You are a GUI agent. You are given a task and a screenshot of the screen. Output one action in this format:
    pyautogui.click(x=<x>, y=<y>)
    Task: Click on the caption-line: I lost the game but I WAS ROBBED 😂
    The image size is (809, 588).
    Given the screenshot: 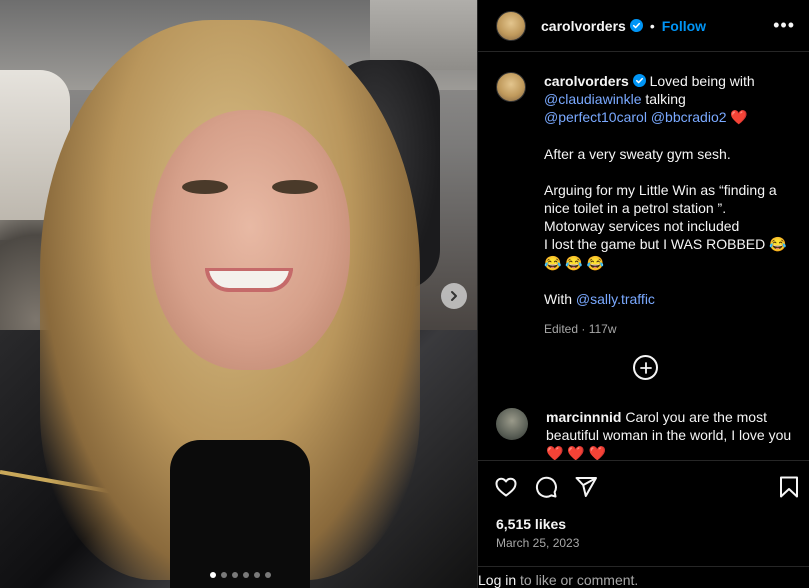 What is the action you would take?
    pyautogui.click(x=665, y=244)
    